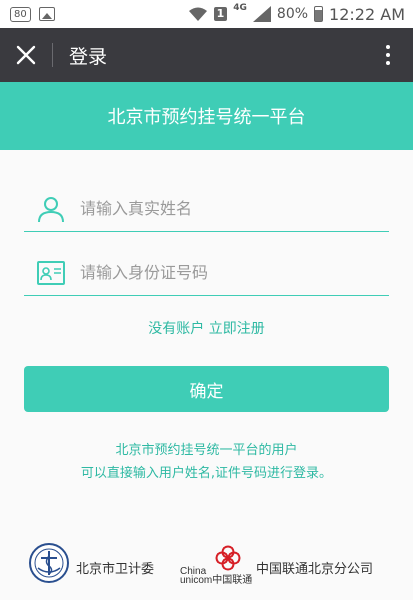  I want to click on name-field, so click(206, 209).